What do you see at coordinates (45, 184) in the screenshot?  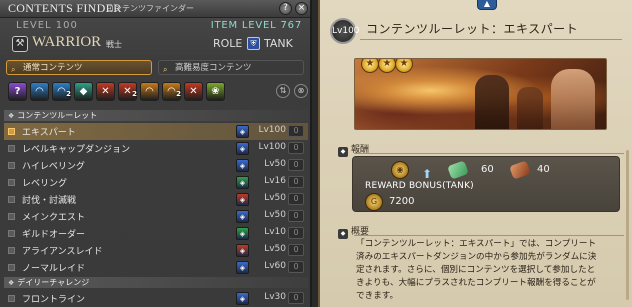 I see `duty-name: レベリング` at bounding box center [45, 184].